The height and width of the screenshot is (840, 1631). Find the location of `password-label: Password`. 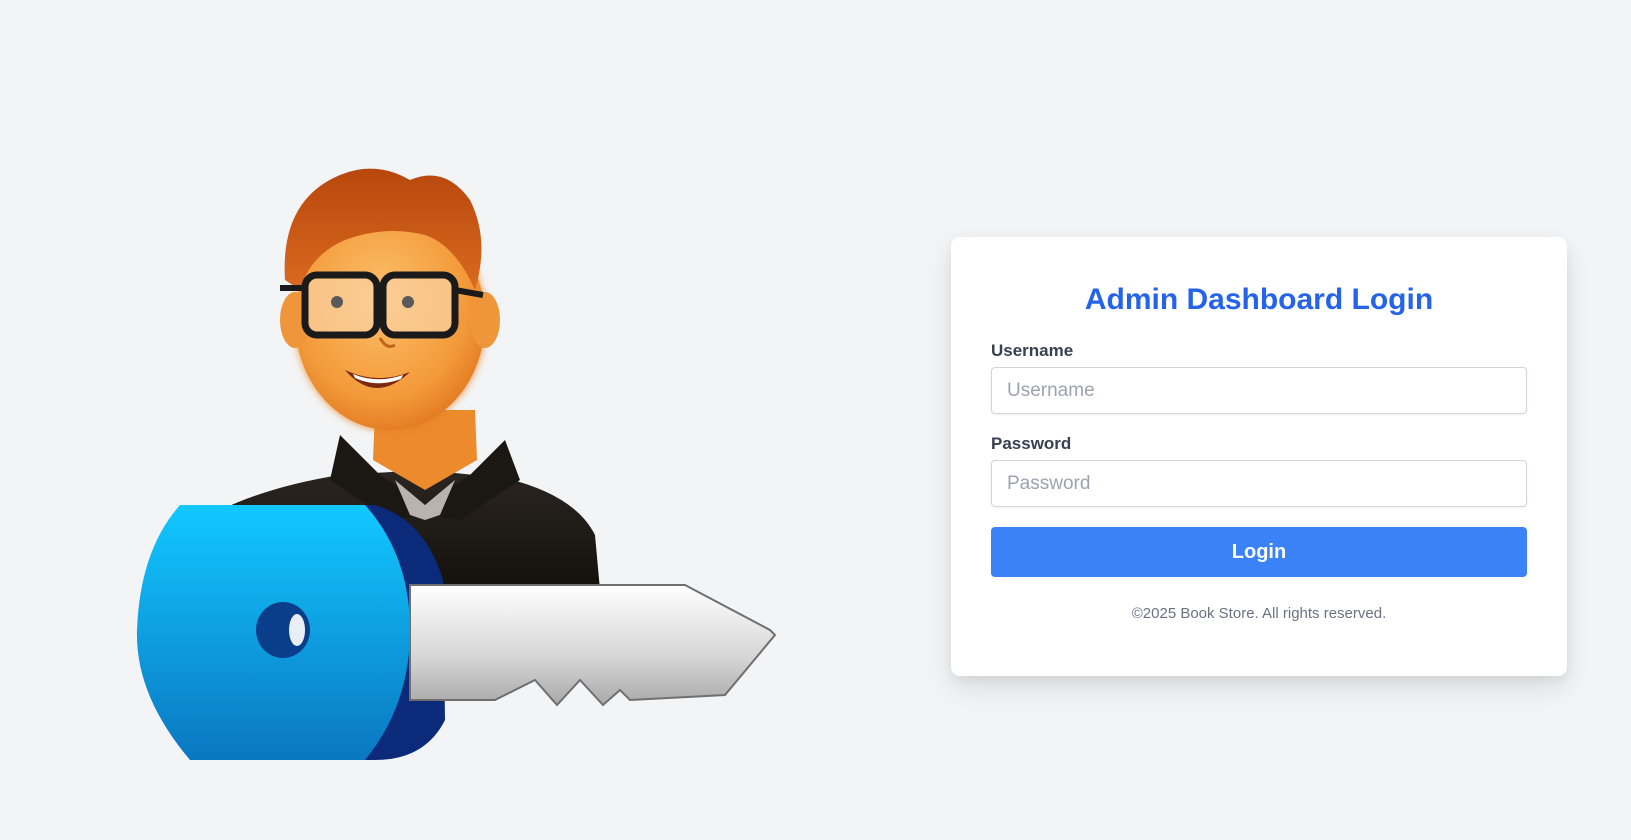

password-label: Password is located at coordinates (1031, 443).